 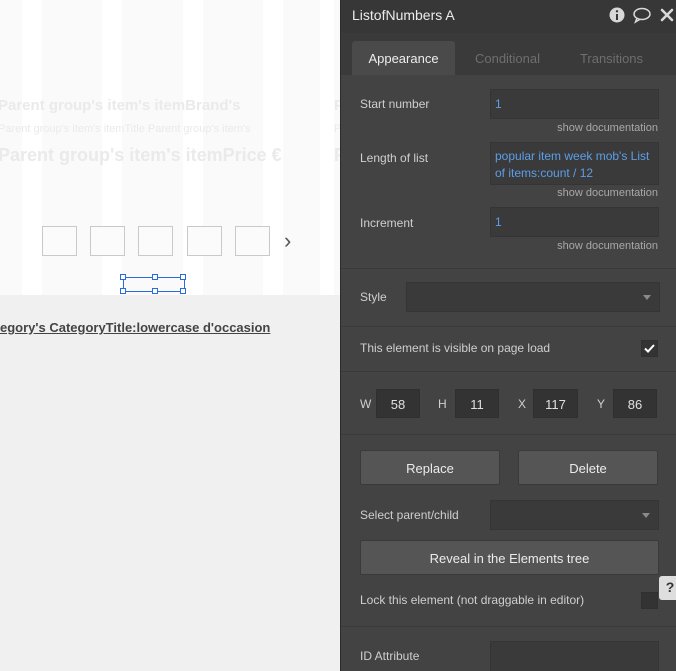 I want to click on info-icon, so click(x=617, y=15).